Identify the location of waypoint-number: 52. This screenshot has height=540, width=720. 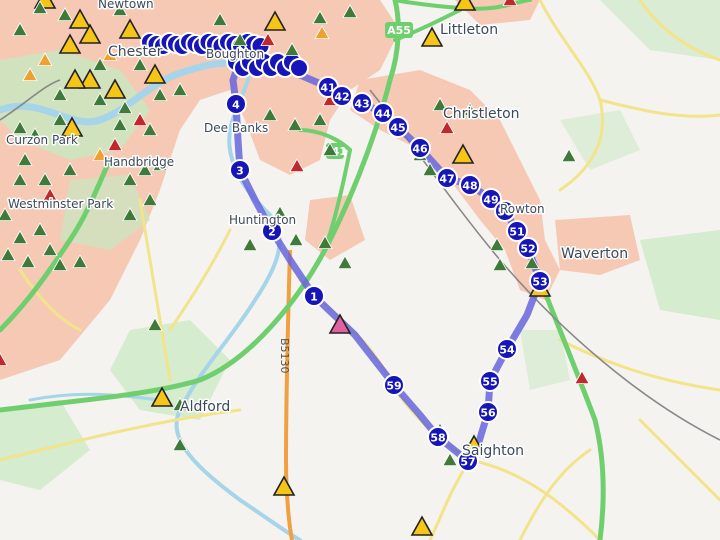
(527, 249).